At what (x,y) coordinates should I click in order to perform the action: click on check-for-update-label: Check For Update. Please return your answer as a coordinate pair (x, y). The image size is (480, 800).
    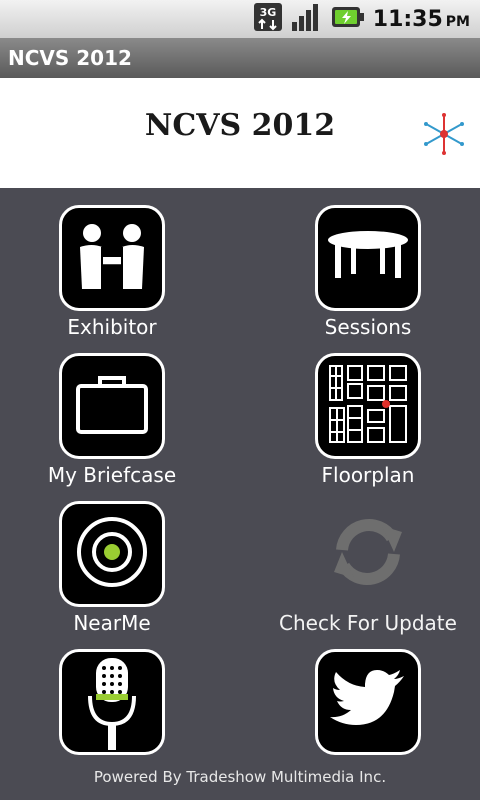
    Looking at the image, I should click on (368, 623).